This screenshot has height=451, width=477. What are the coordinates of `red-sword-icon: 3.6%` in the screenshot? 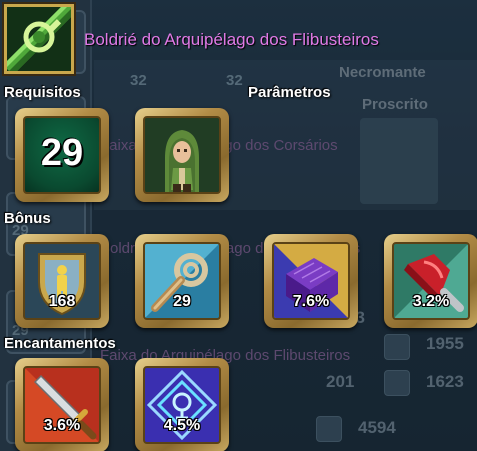 It's located at (62, 405).